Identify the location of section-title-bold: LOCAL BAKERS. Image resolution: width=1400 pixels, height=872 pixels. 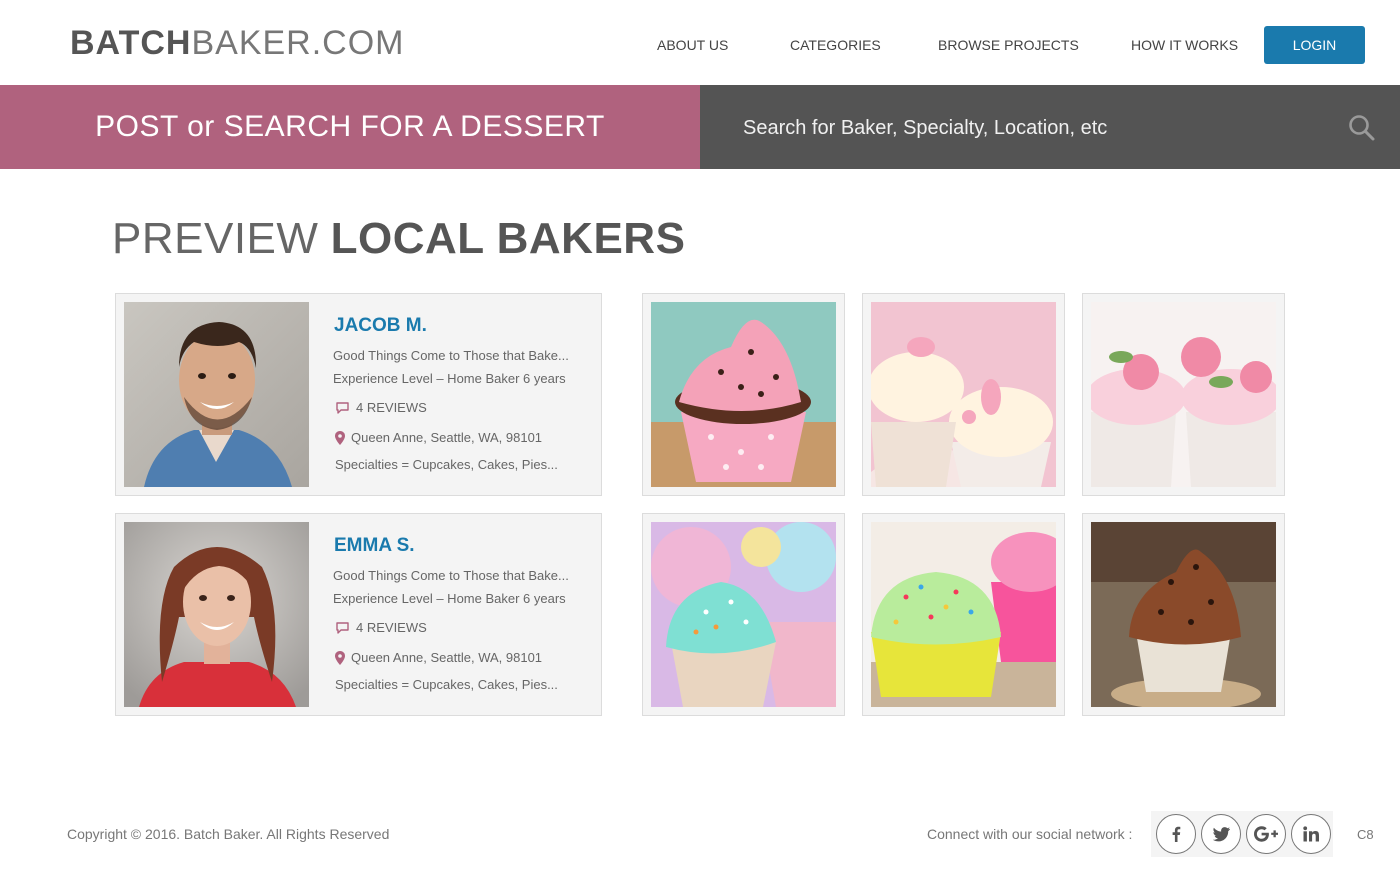
(508, 238).